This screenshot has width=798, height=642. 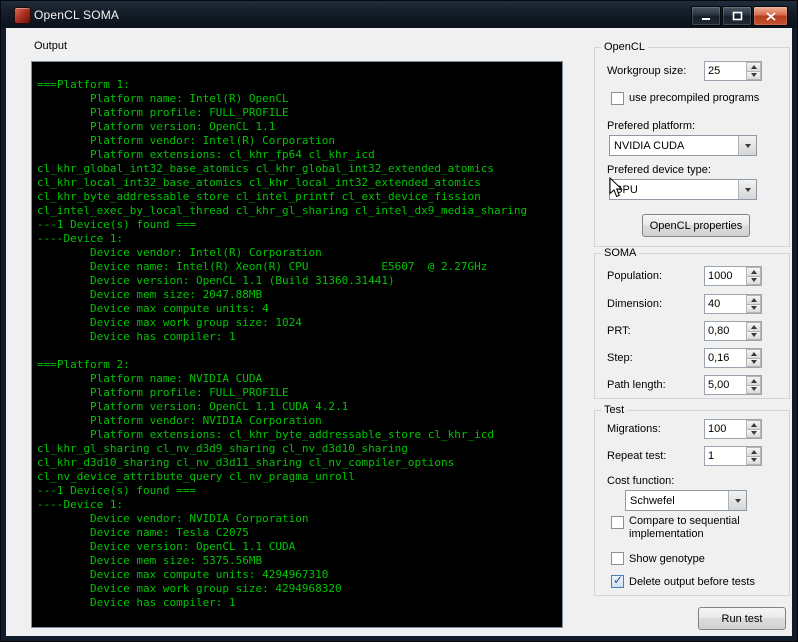 I want to click on title-bar: OpenCL SOMA, so click(x=399, y=14).